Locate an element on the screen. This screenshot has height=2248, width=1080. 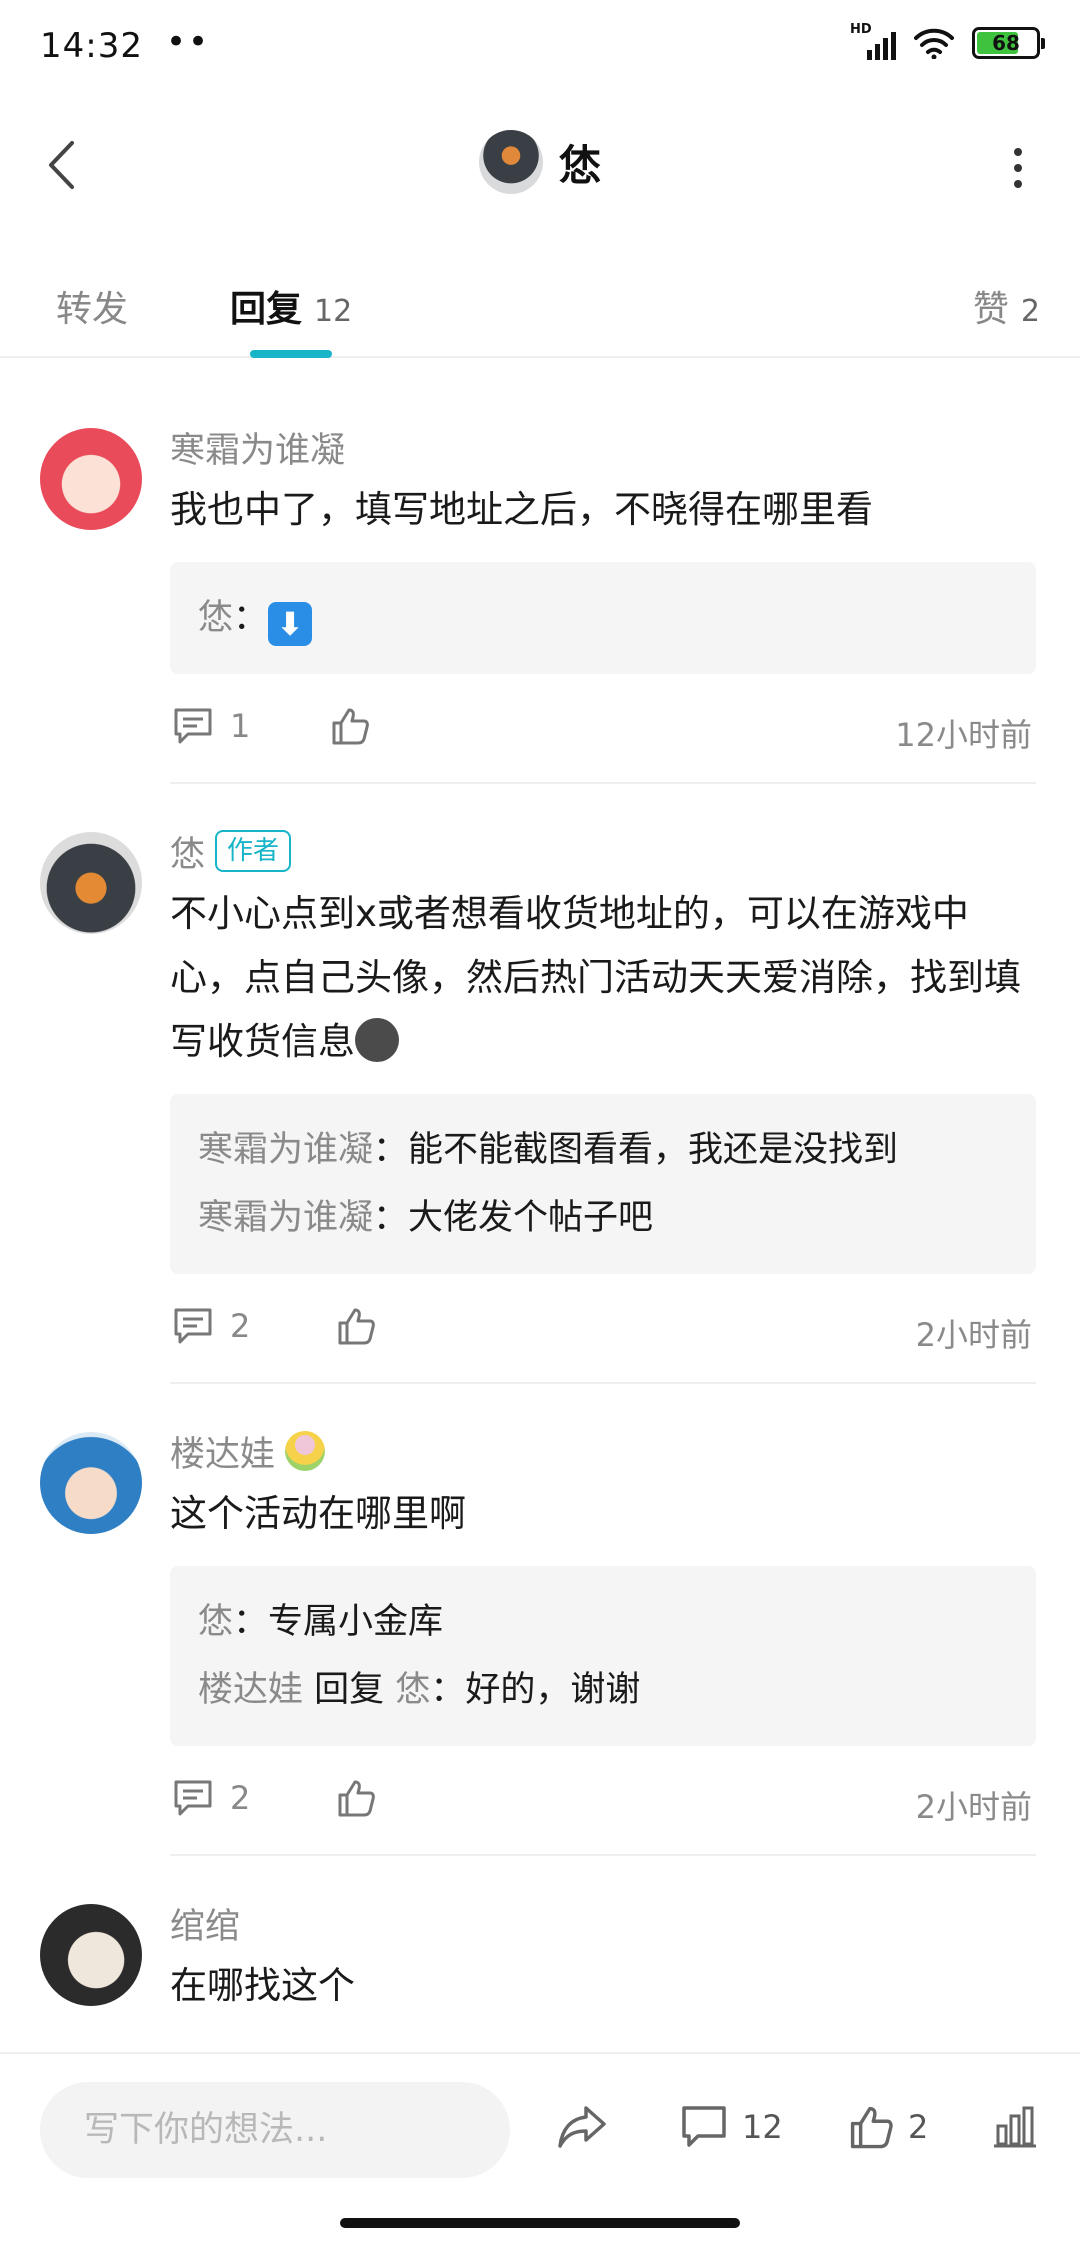
reply-box: 恷：专属小金库 楼达娃 回复 恷：好的，谢谢 is located at coordinates (603, 1656).